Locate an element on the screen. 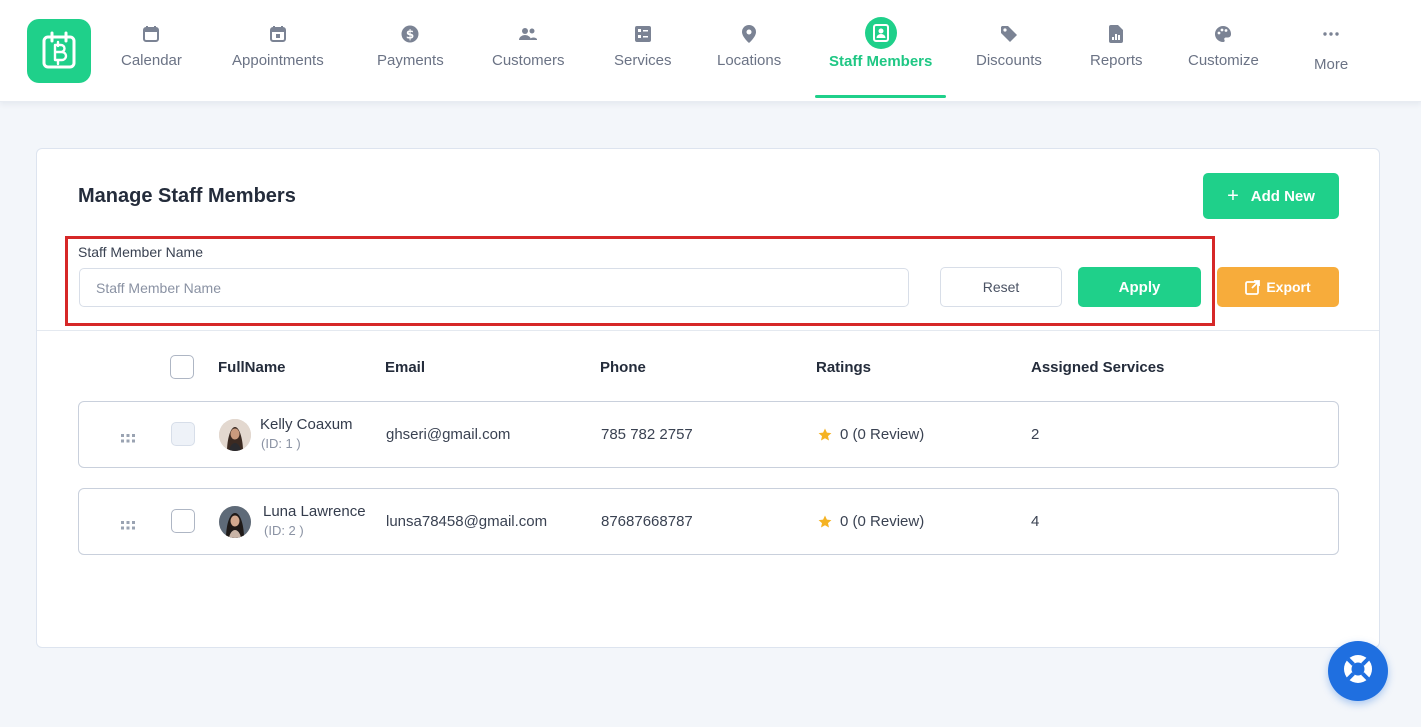 This screenshot has width=1421, height=727. page-title: Manage Staff Members is located at coordinates (187, 196).